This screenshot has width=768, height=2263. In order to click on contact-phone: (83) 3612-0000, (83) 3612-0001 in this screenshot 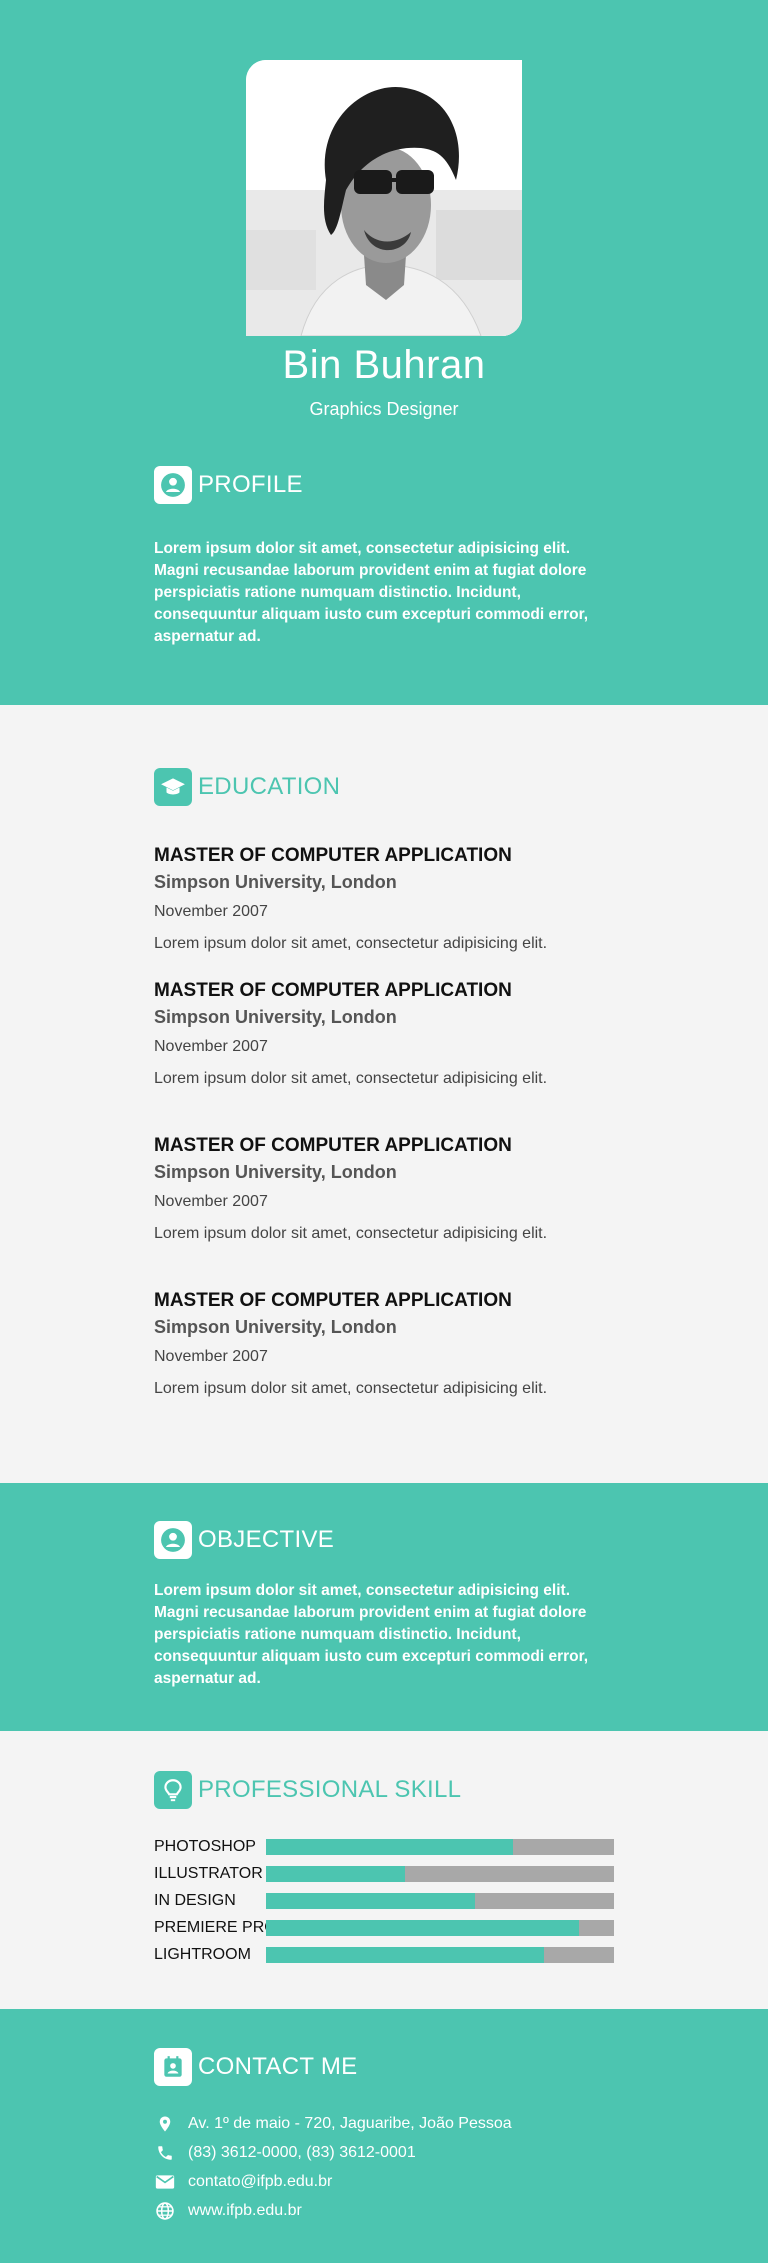, I will do `click(333, 2152)`.